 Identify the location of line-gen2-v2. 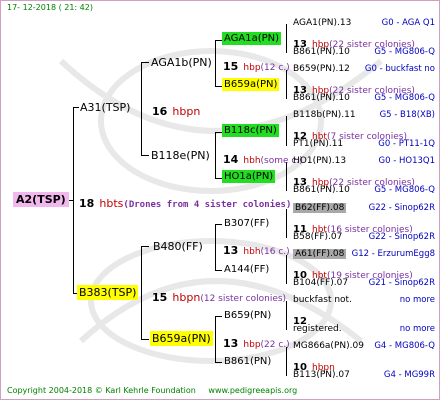
(141, 292).